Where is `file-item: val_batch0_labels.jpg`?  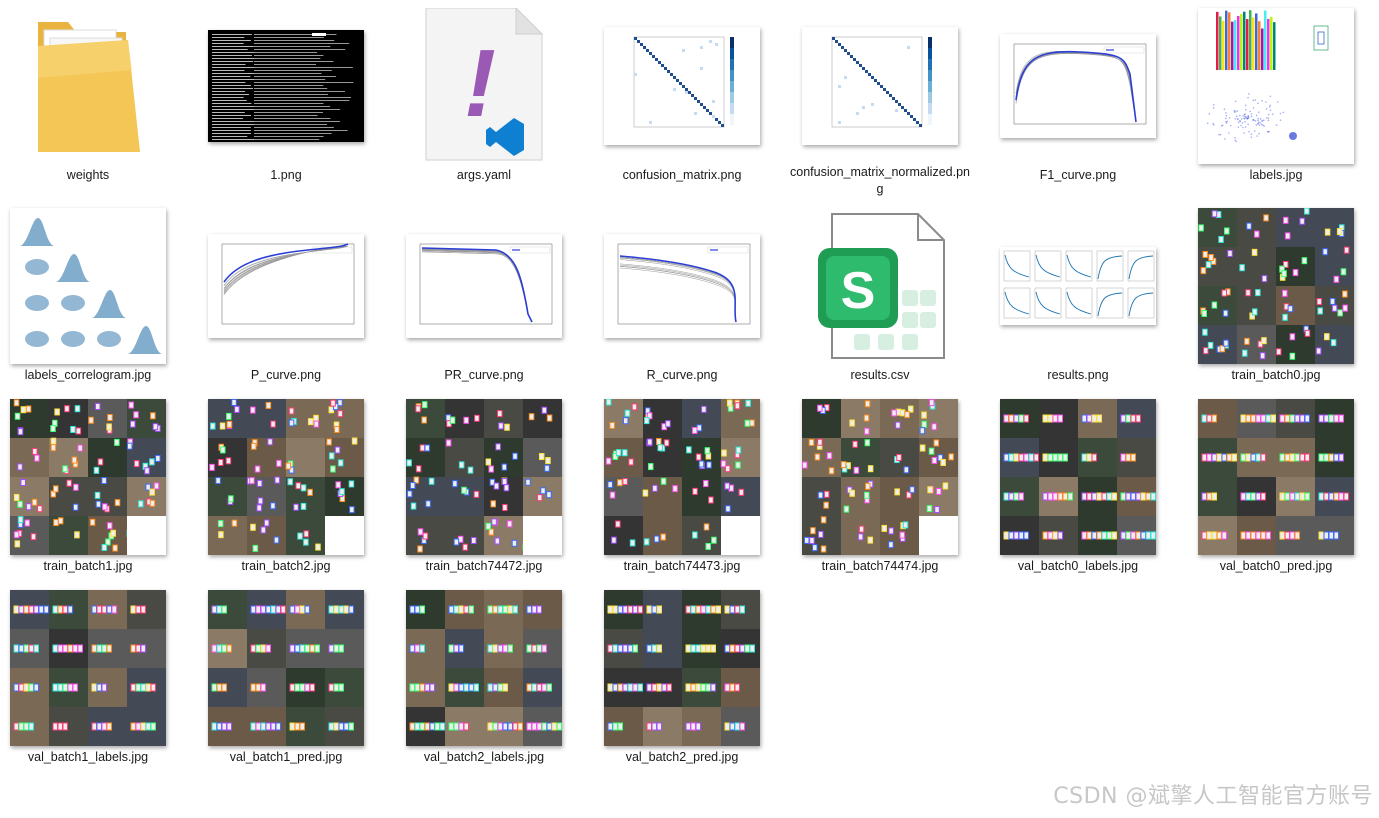
file-item: val_batch0_labels.jpg is located at coordinates (1078, 494).